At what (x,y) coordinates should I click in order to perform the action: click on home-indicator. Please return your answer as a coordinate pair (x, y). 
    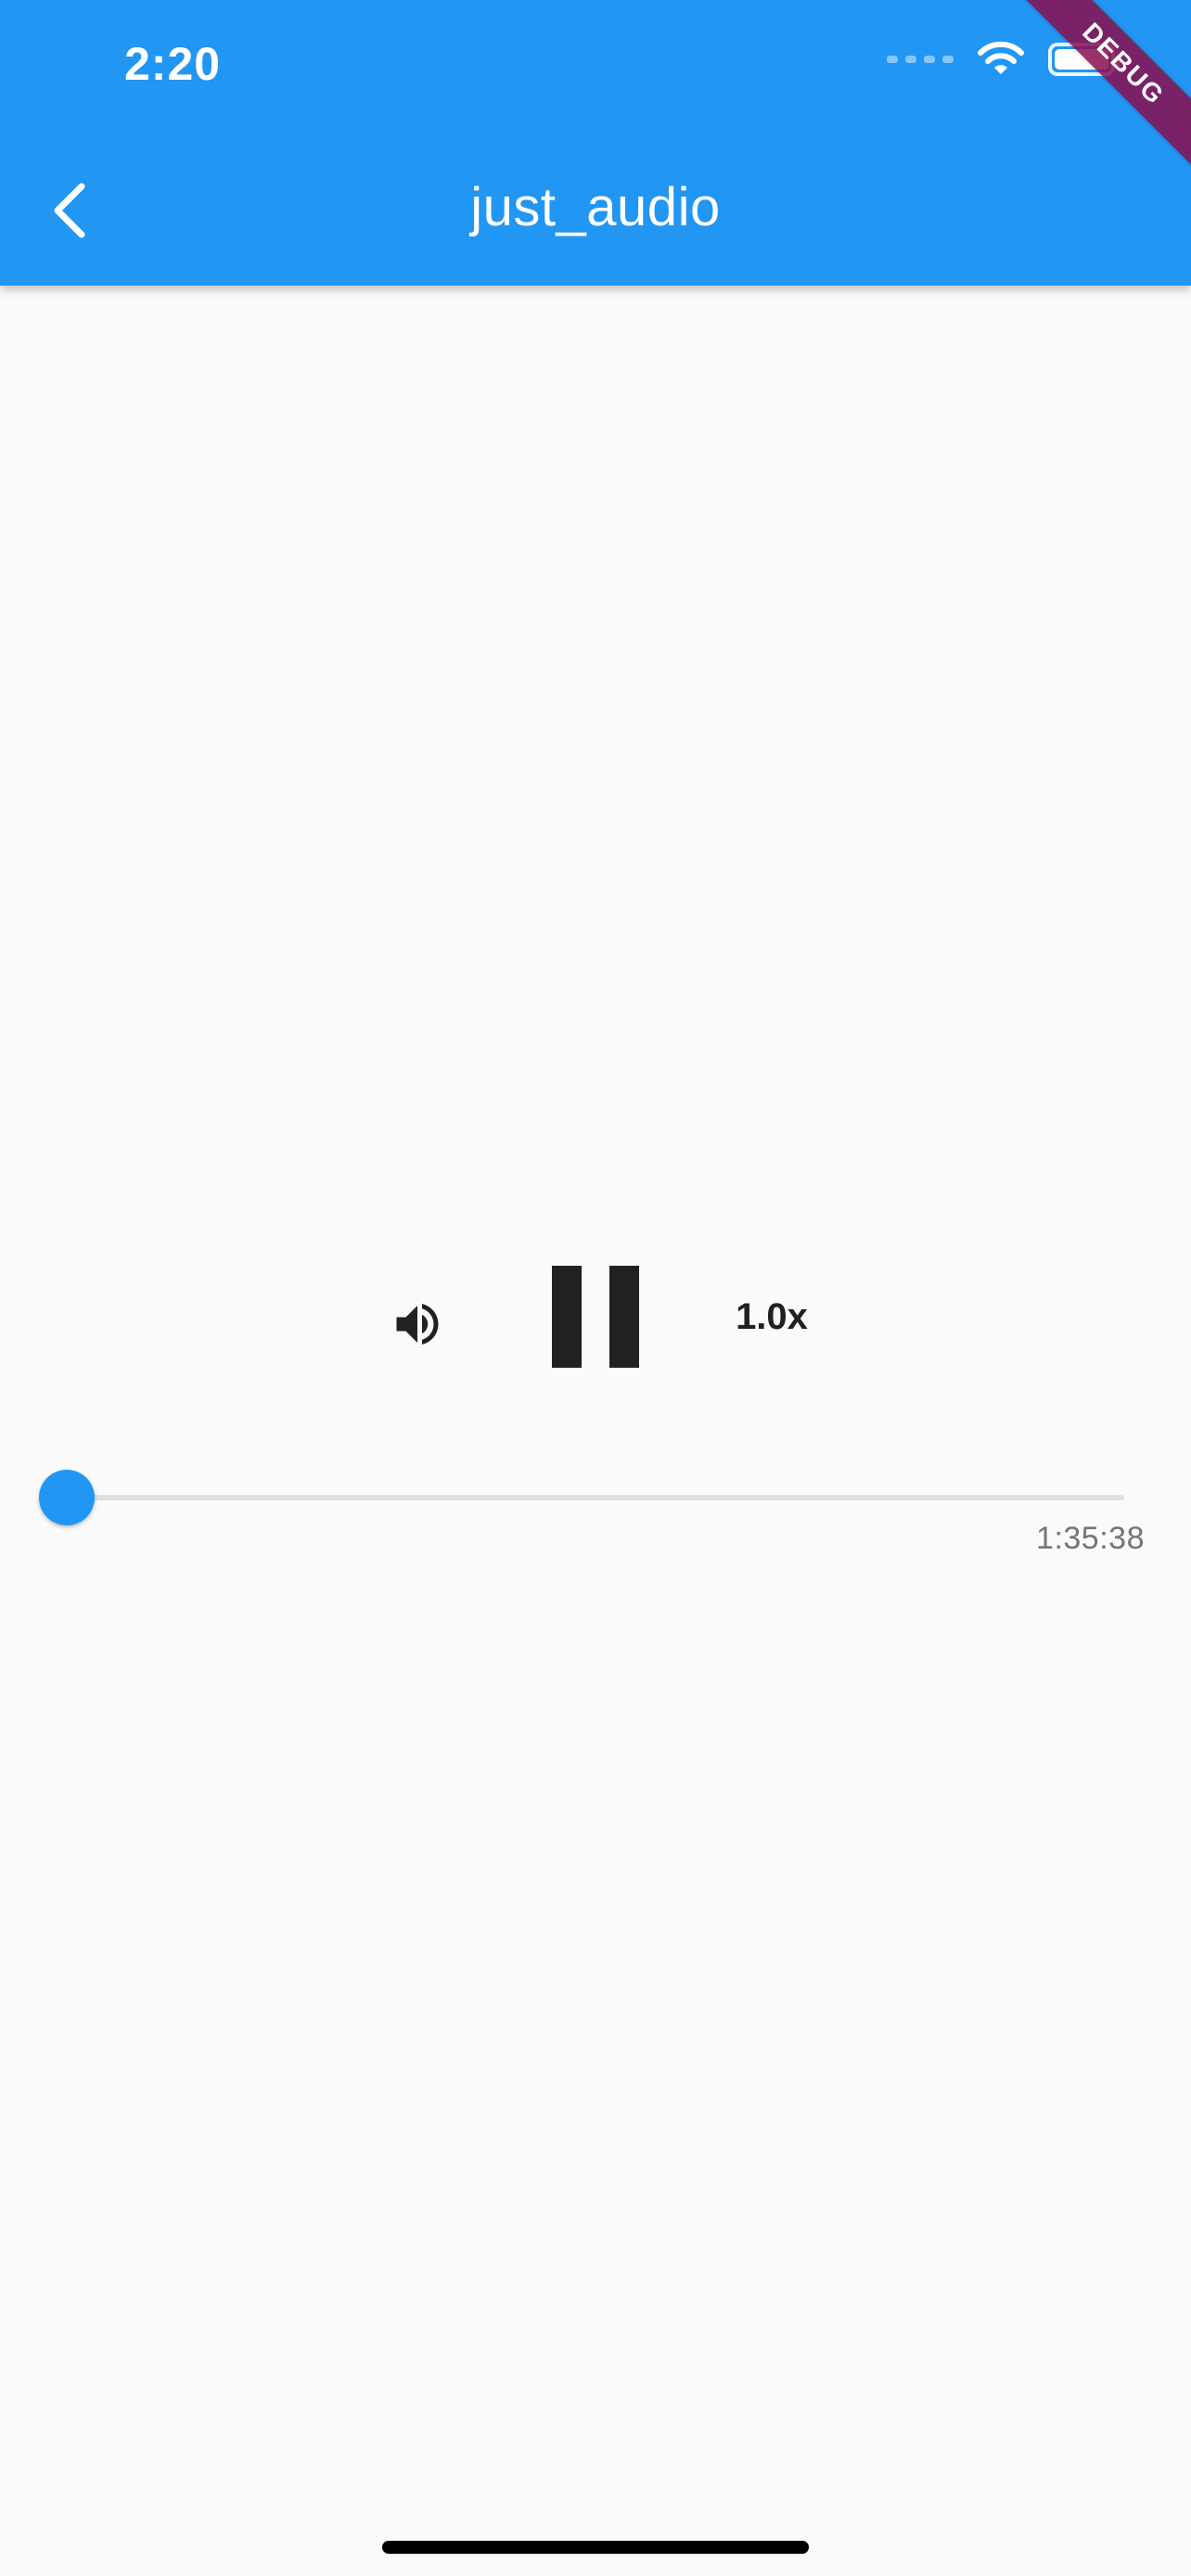
    Looking at the image, I should click on (595, 2547).